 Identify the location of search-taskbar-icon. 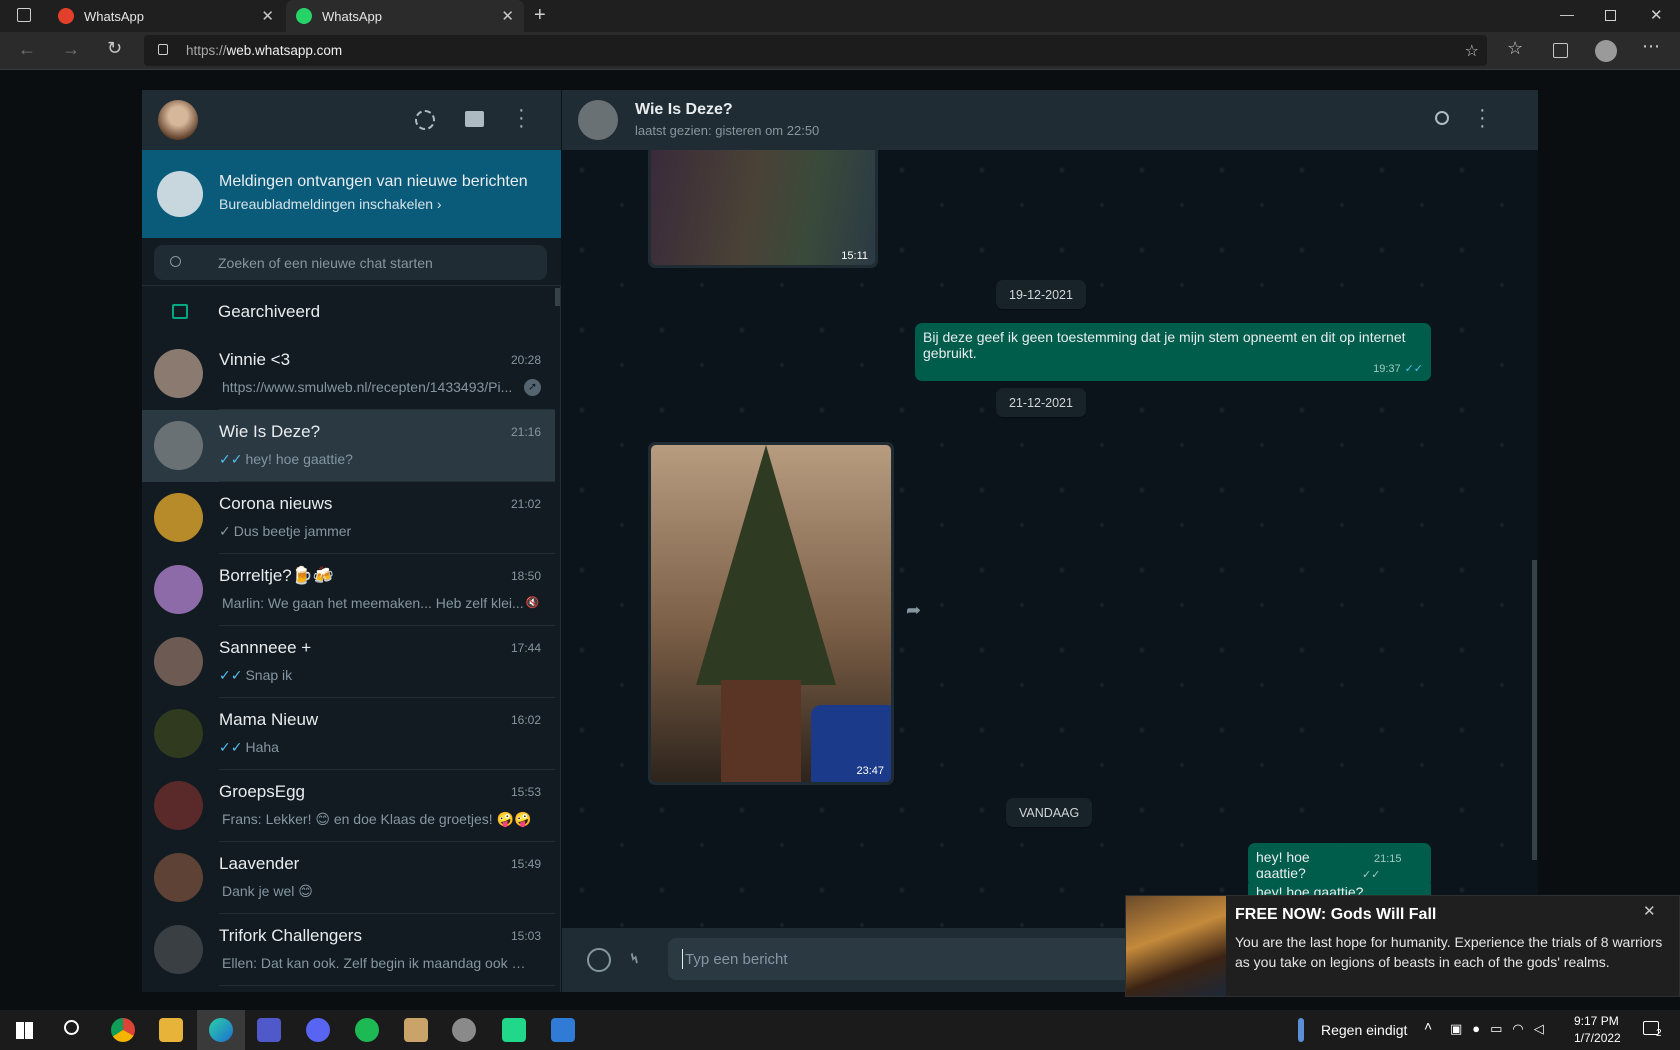
(71, 1027).